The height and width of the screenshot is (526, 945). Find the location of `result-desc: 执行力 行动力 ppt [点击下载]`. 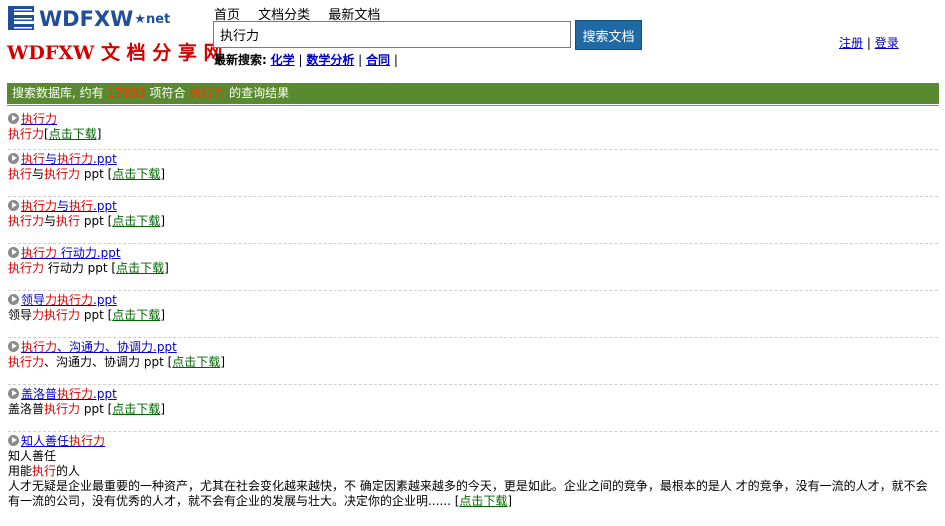

result-desc: 执行力 行动力 ppt [点击下载] is located at coordinates (88, 268).